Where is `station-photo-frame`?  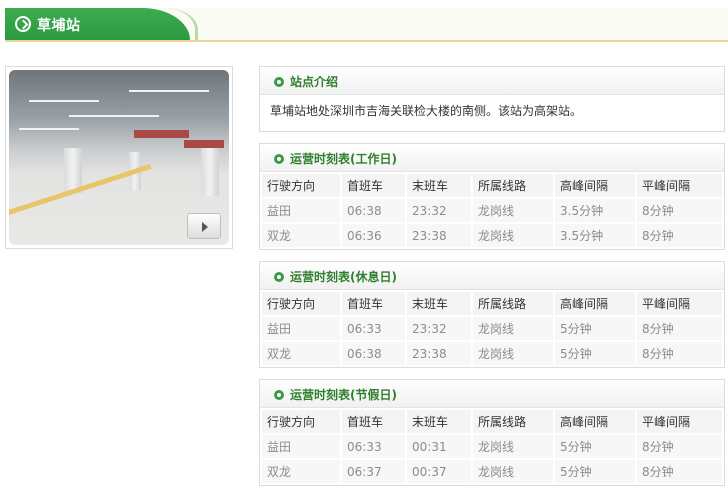
station-photo-frame is located at coordinates (119, 157).